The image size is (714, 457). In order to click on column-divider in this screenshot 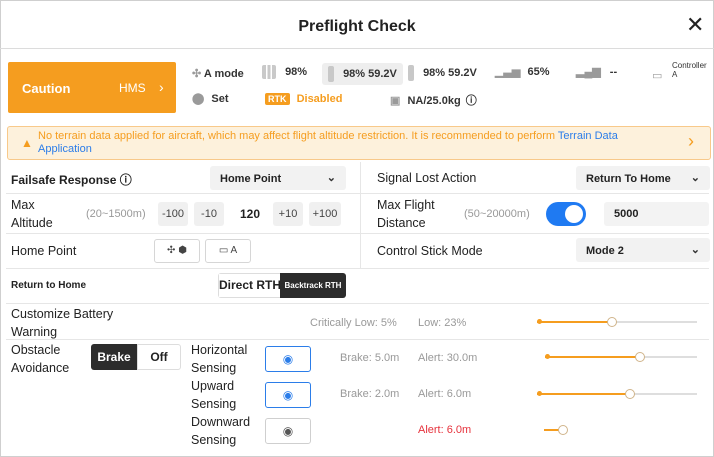, I will do `click(360, 215)`.